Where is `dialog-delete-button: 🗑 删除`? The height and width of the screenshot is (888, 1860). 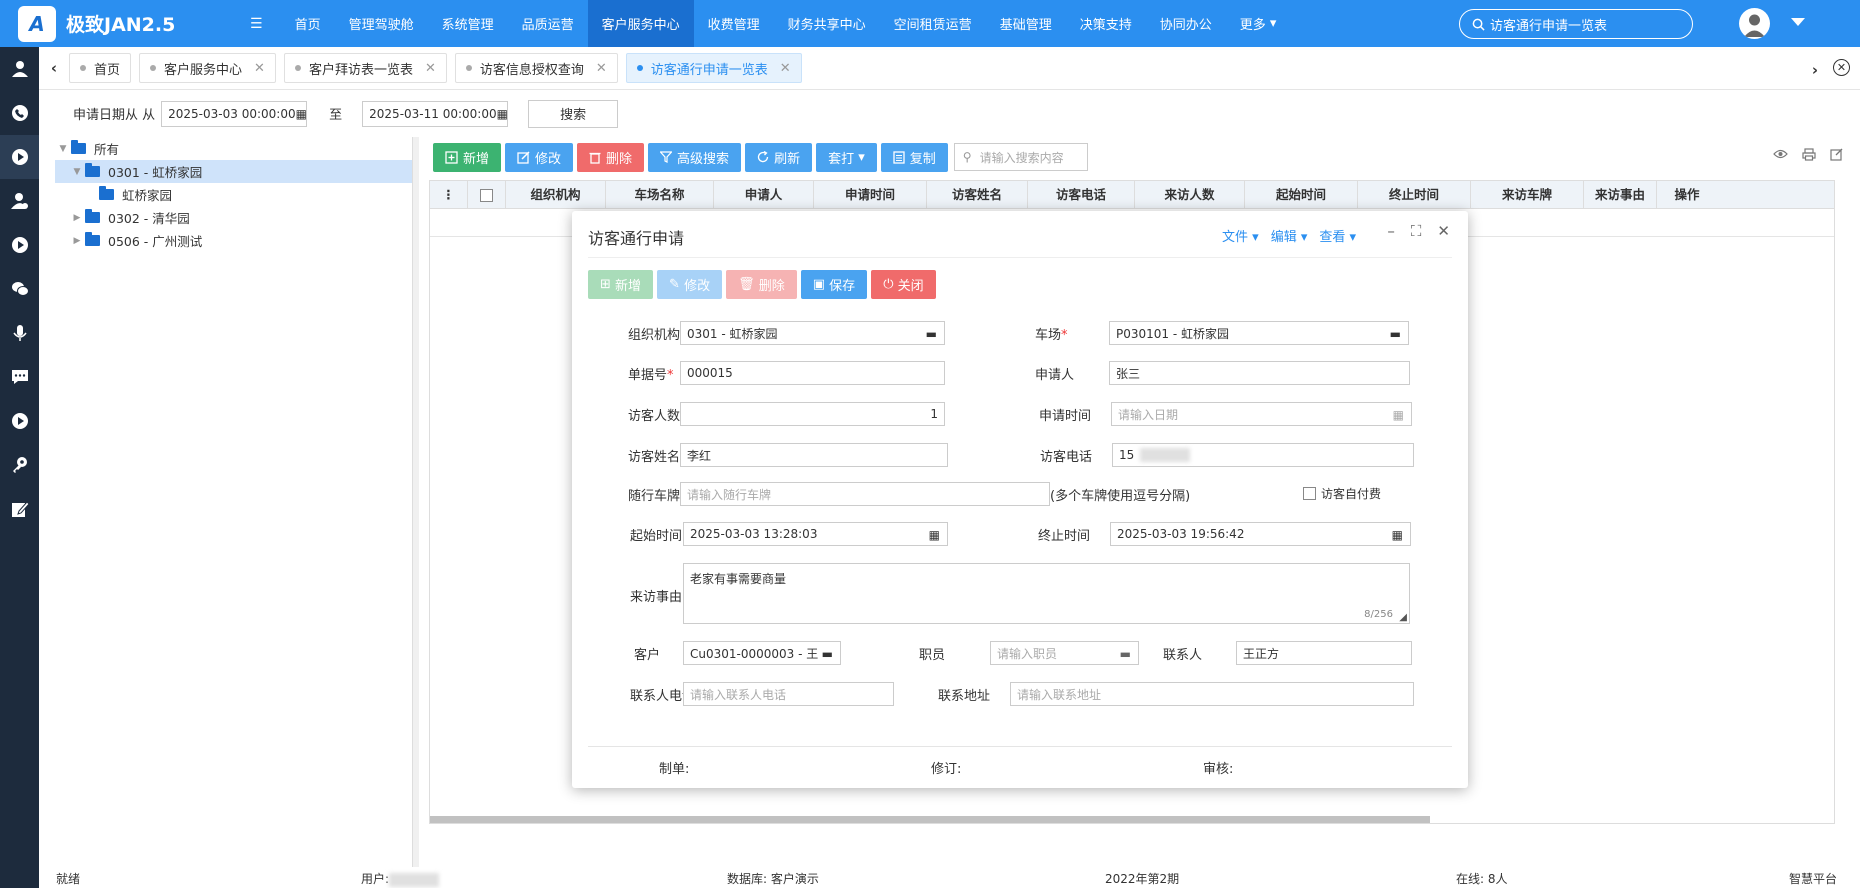 dialog-delete-button: 🗑 删除 is located at coordinates (761, 284).